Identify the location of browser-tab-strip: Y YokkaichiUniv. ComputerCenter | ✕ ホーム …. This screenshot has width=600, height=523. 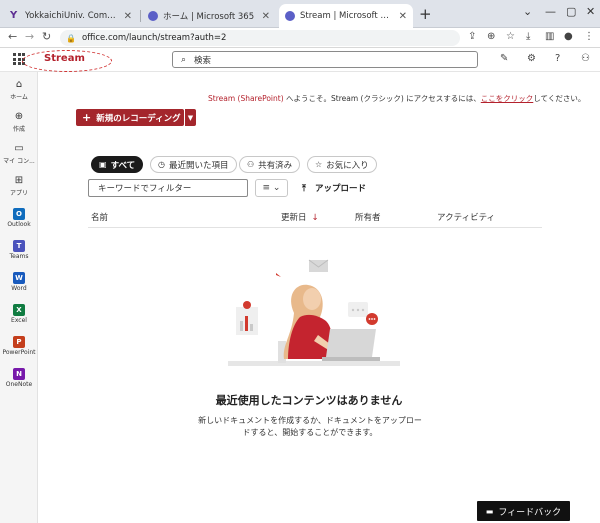
(300, 14).